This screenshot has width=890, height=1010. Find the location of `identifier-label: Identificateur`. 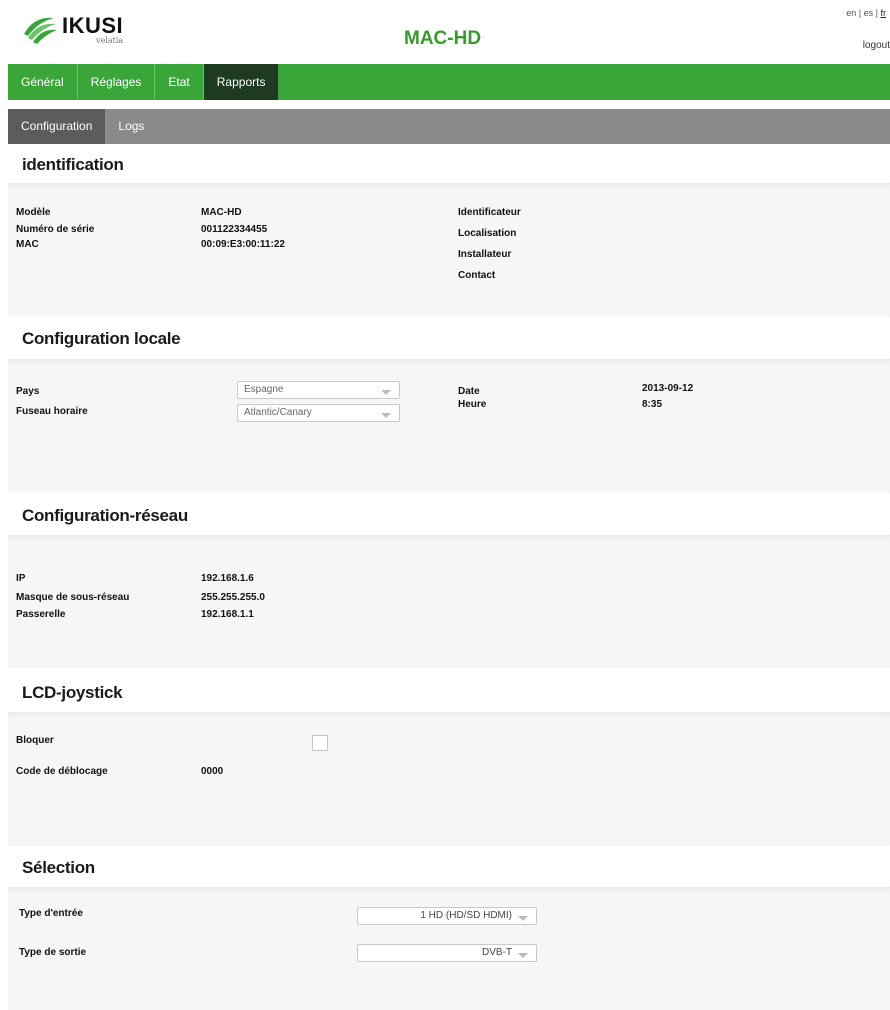

identifier-label: Identificateur is located at coordinates (489, 212).